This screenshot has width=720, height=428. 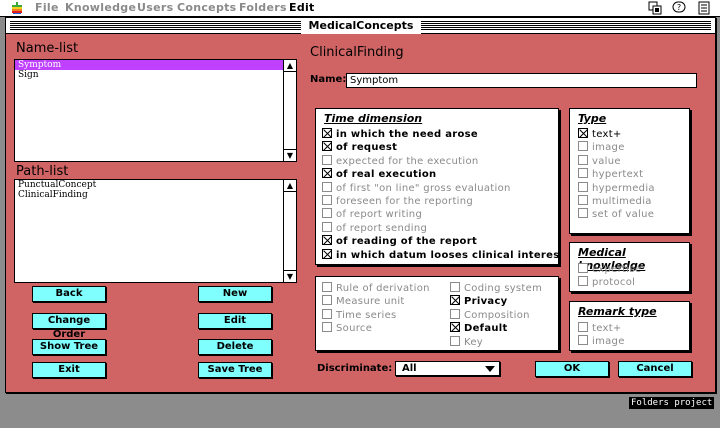 What do you see at coordinates (235, 321) in the screenshot?
I see `edit-button: Edit` at bounding box center [235, 321].